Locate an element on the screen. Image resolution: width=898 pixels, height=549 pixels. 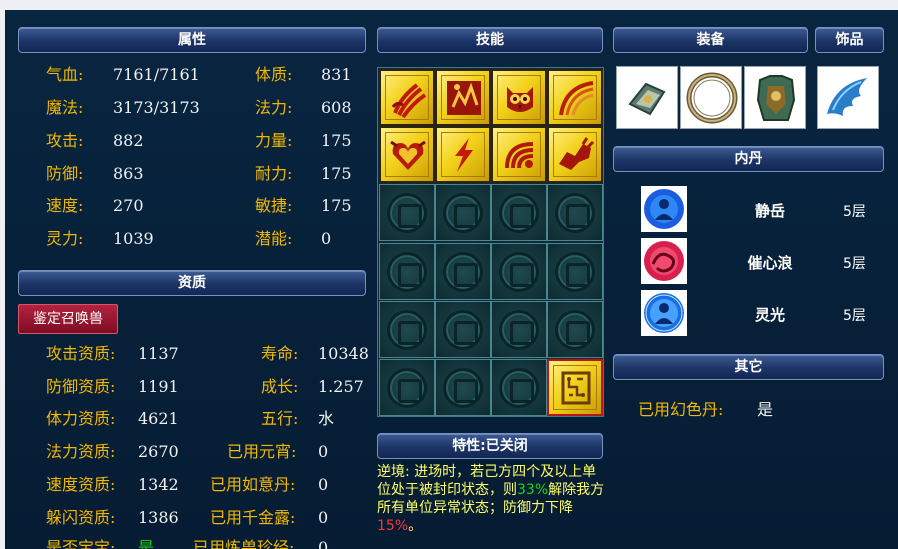
spirit-label: 灵力: is located at coordinates (65, 238).